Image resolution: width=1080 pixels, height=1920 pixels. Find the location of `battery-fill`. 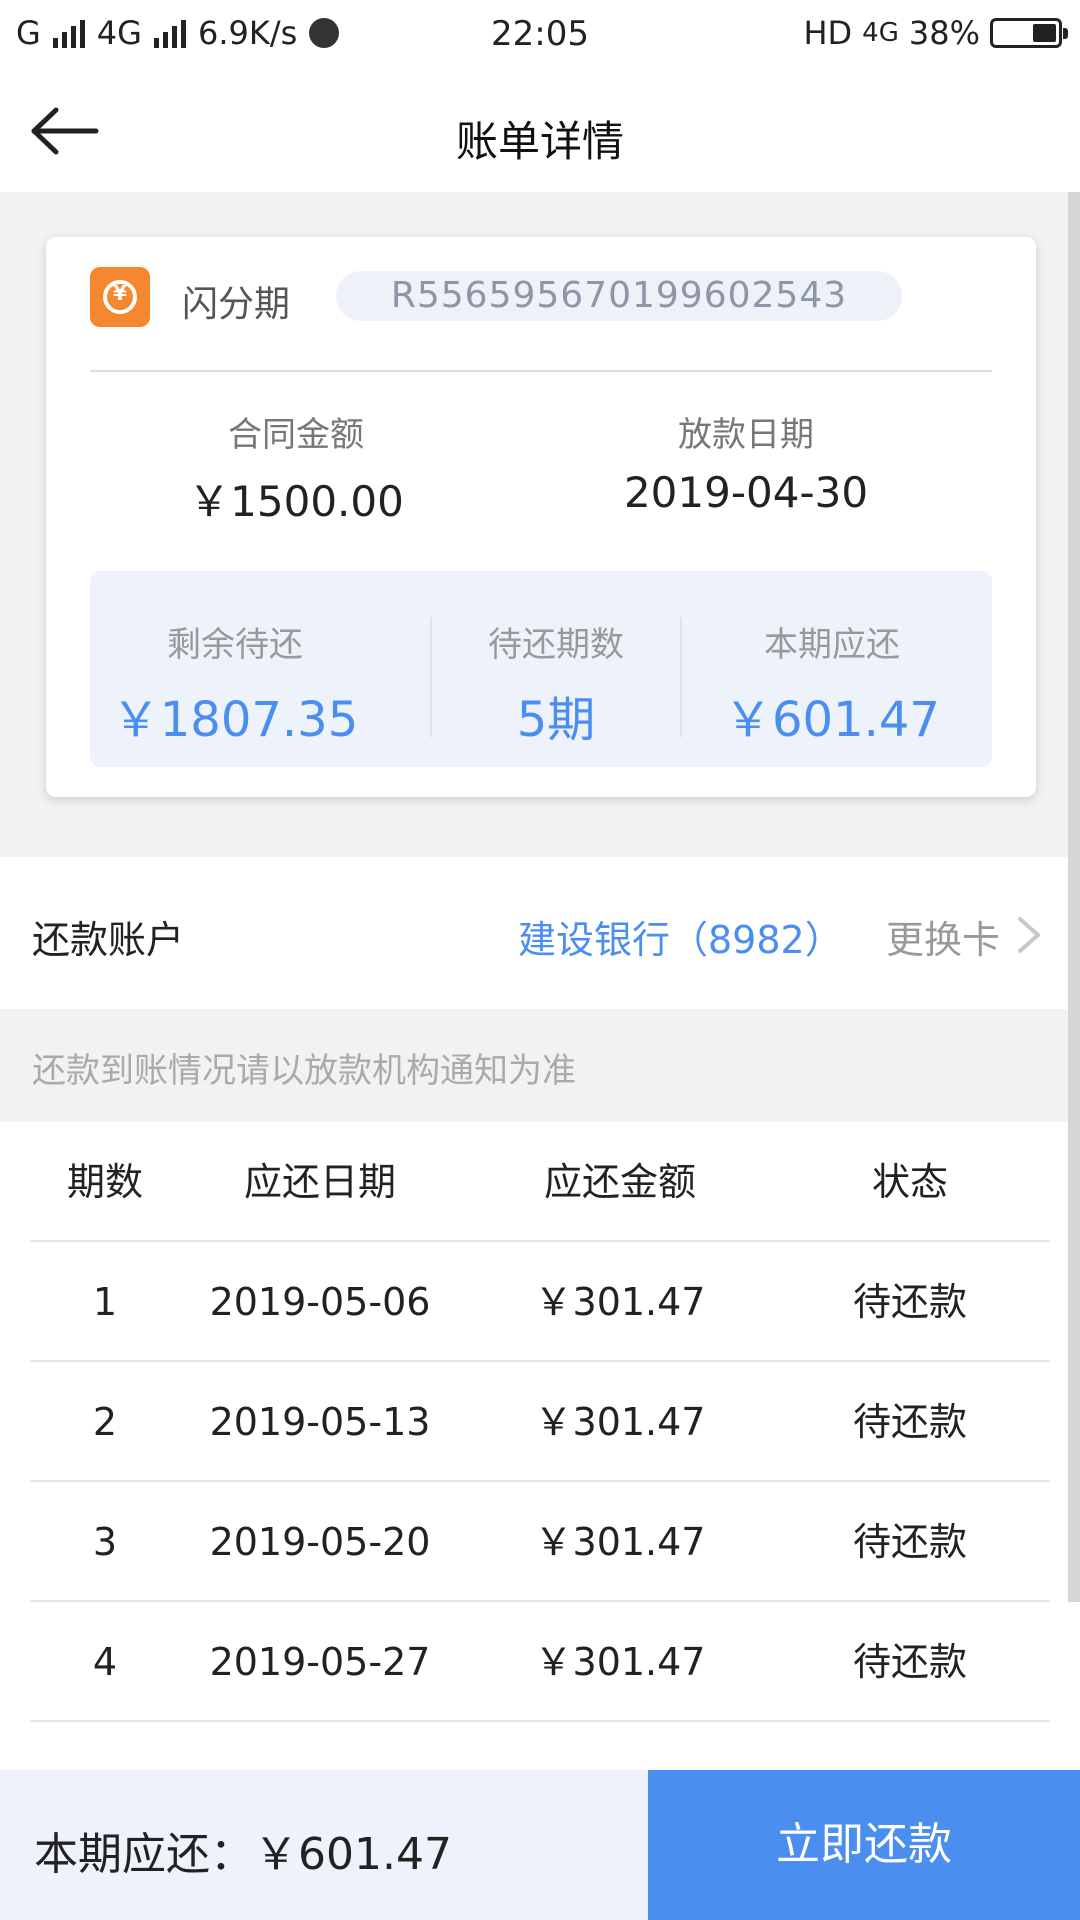

battery-fill is located at coordinates (1044, 33).